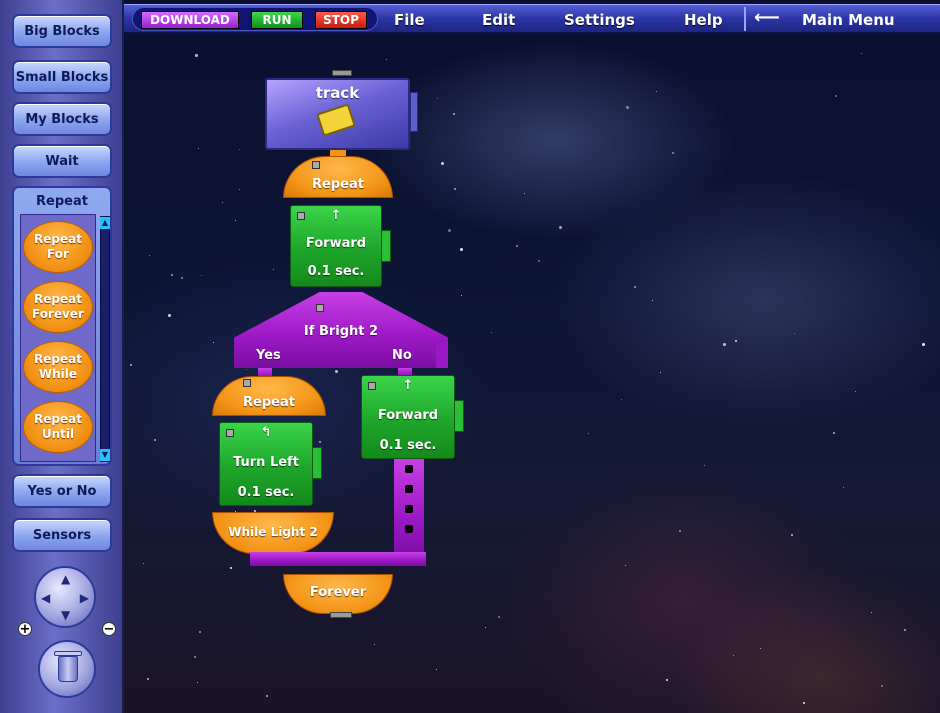 The height and width of the screenshot is (713, 940). What do you see at coordinates (337, 93) in the screenshot?
I see `start-block-title: track` at bounding box center [337, 93].